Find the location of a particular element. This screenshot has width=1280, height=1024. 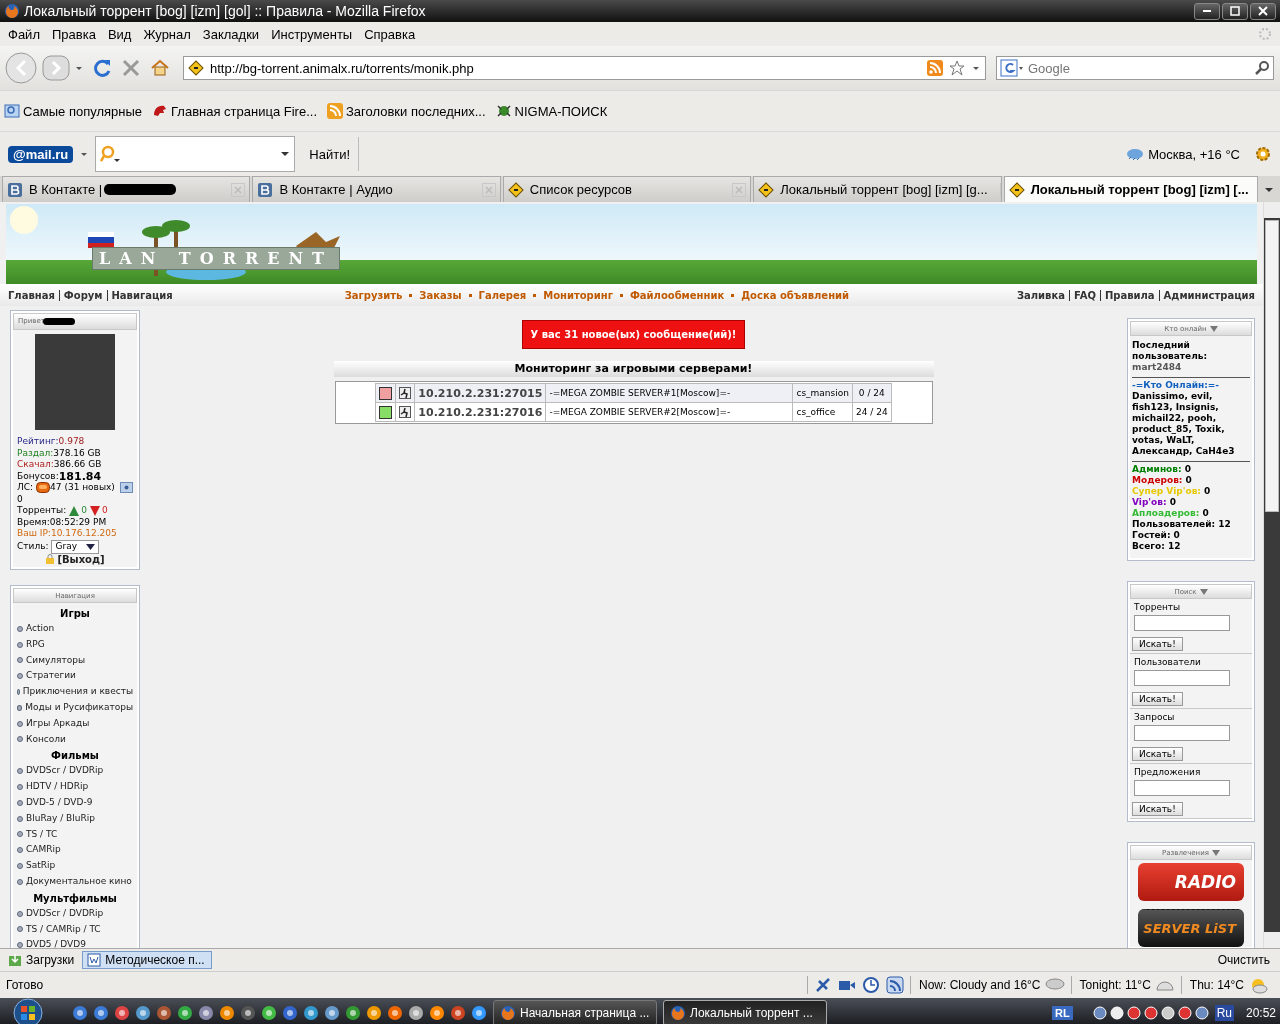

bookmark-link: NIGMA-ПОИСК is located at coordinates (551, 111).